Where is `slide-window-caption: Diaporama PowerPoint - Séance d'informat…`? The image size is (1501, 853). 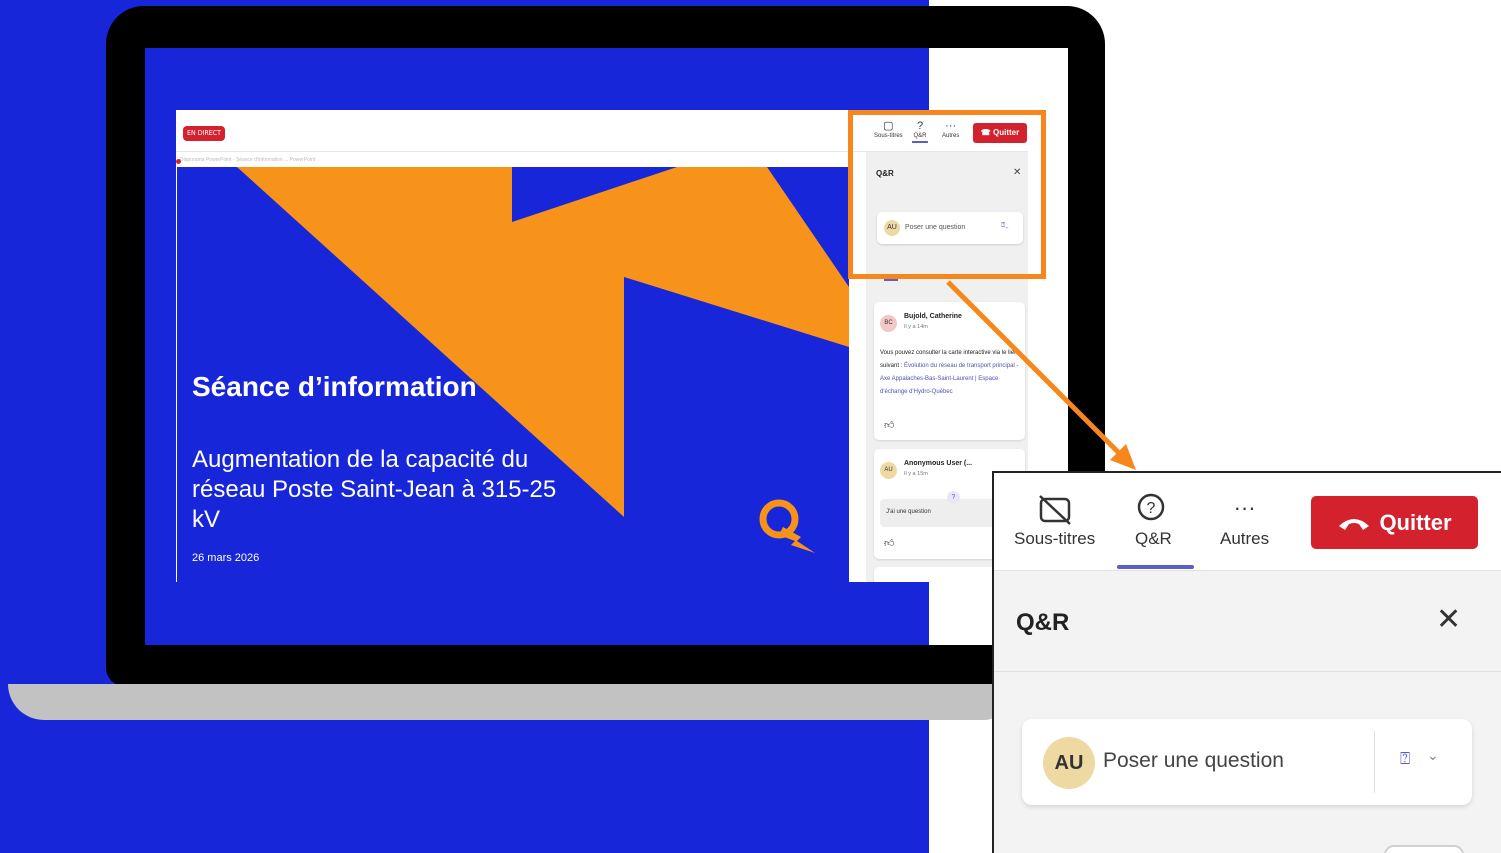
slide-window-caption: Diaporama PowerPoint - Séance d'informat… is located at coordinates (248, 160).